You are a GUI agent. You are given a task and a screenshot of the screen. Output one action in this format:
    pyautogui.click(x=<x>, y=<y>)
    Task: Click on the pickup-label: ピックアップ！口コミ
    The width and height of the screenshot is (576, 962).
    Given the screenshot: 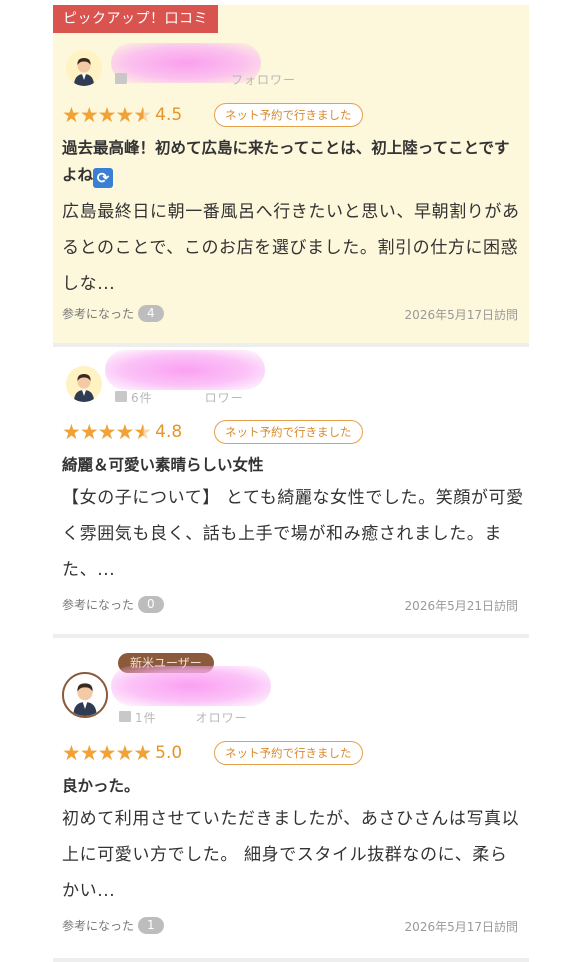 What is the action you would take?
    pyautogui.click(x=135, y=19)
    